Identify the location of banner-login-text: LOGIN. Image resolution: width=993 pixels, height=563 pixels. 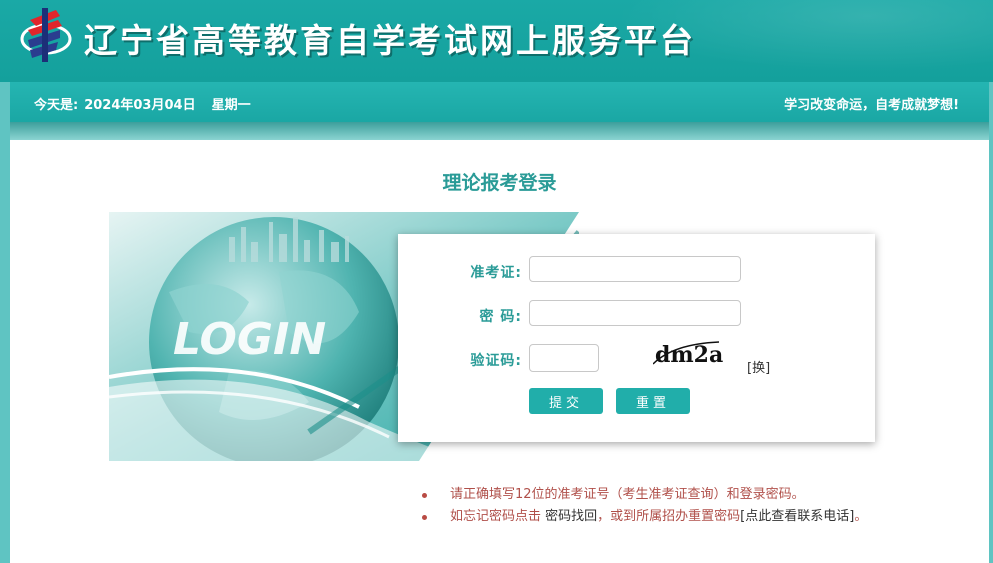
(249, 339).